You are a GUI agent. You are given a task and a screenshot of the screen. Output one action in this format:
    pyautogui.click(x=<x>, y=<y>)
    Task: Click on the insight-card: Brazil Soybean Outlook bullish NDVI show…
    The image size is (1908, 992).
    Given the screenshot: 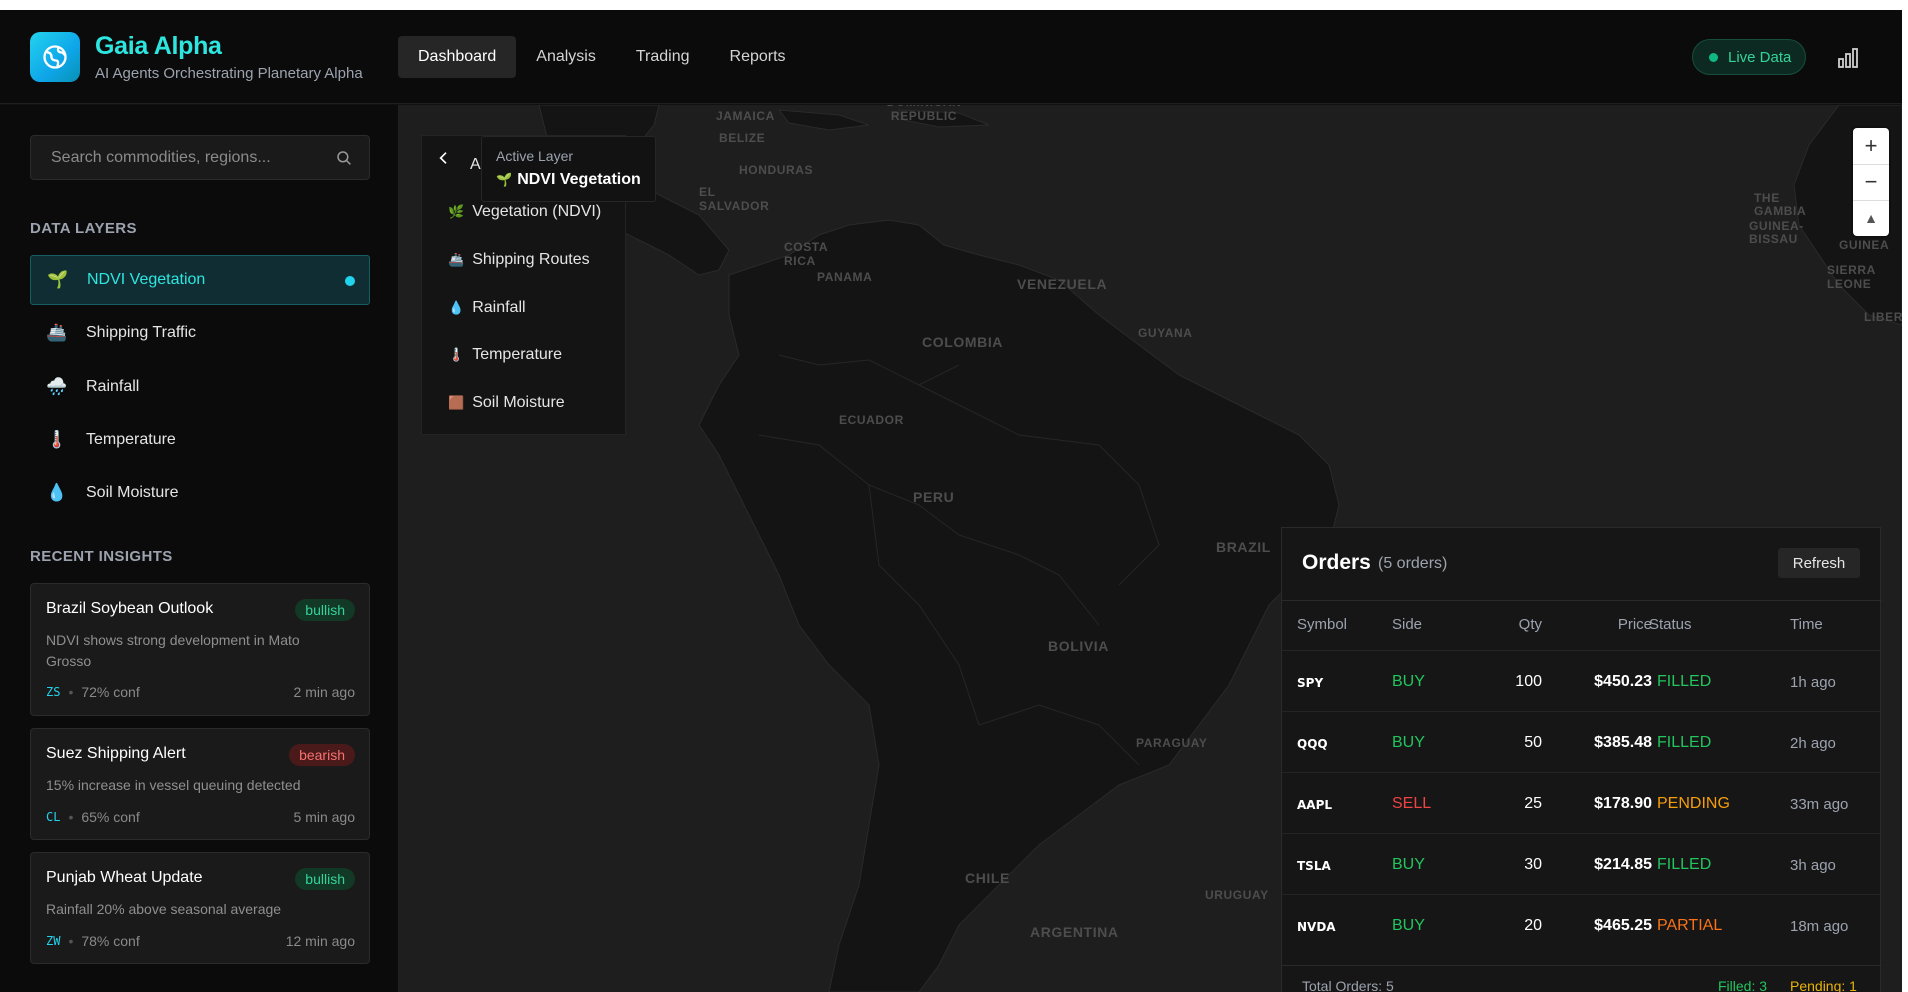 What is the action you would take?
    pyautogui.click(x=200, y=649)
    